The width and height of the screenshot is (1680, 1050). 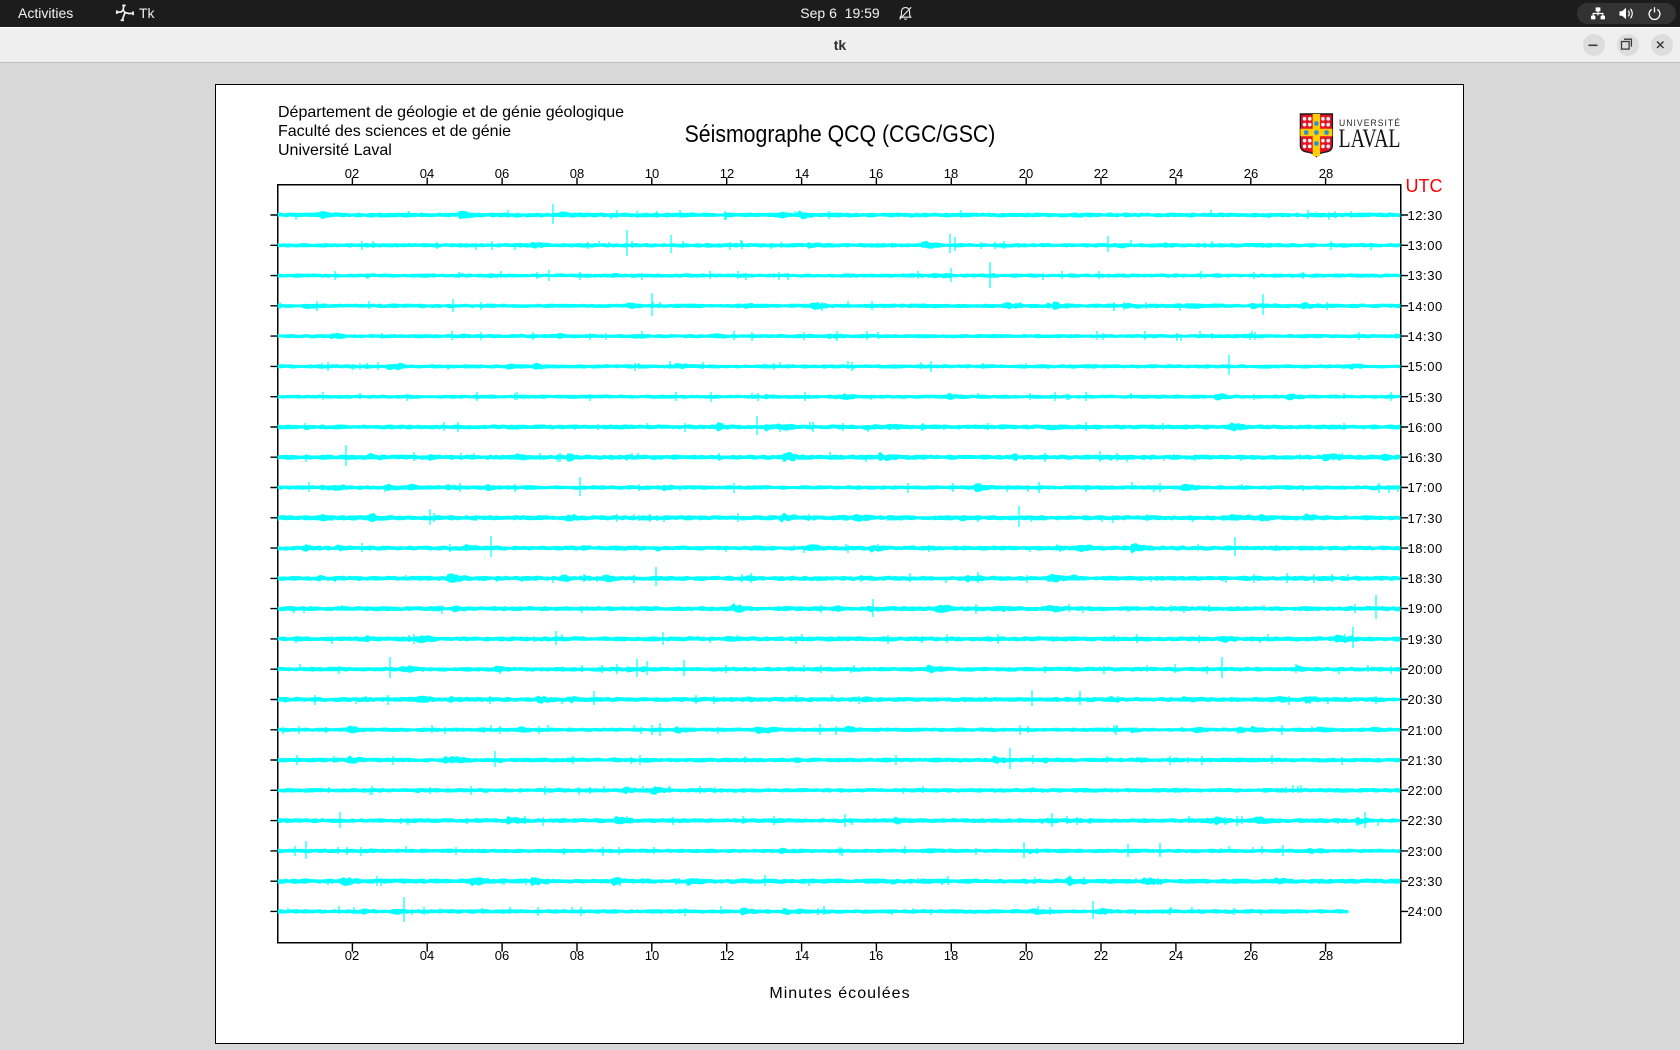 I want to click on svg-text: LAVAL, so click(x=1370, y=138).